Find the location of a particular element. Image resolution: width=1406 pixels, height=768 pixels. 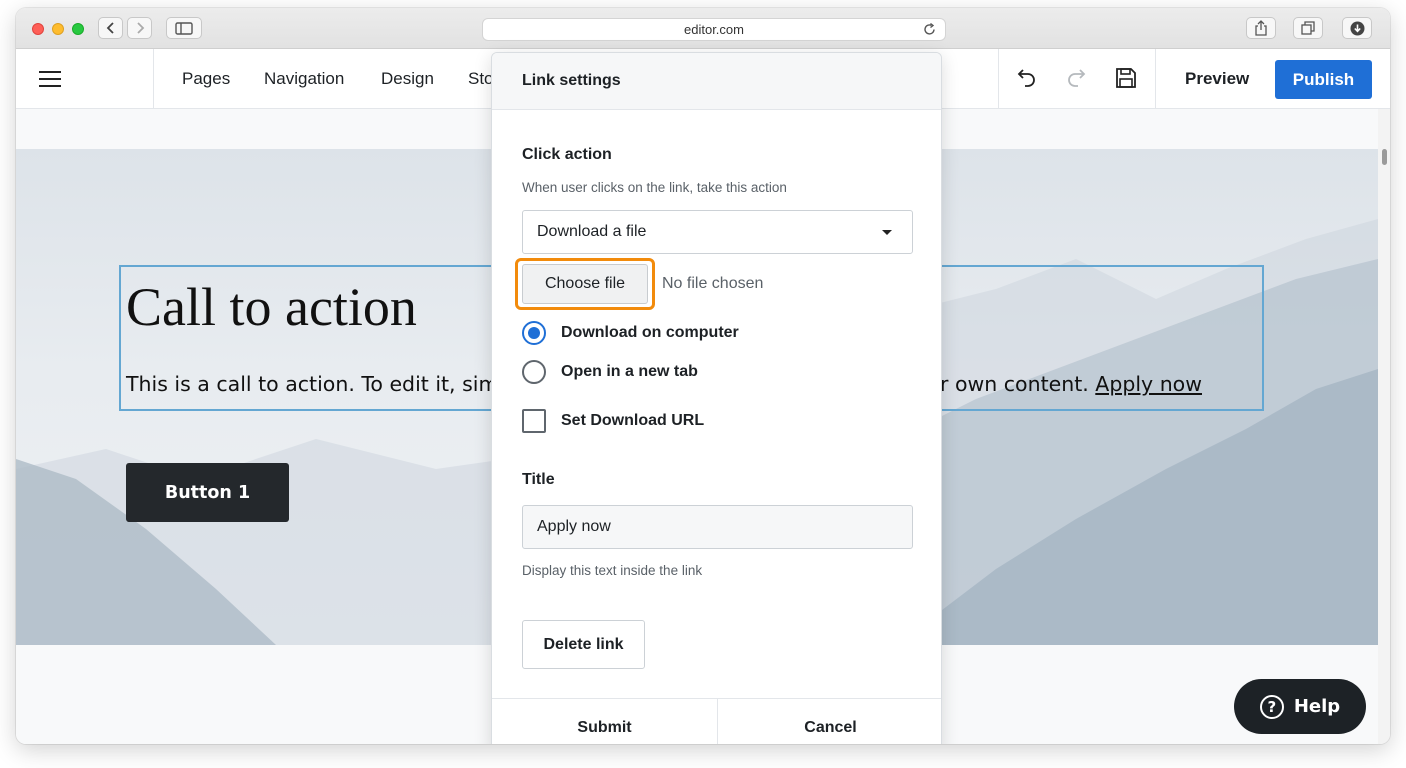

downloads-button is located at coordinates (1357, 28).